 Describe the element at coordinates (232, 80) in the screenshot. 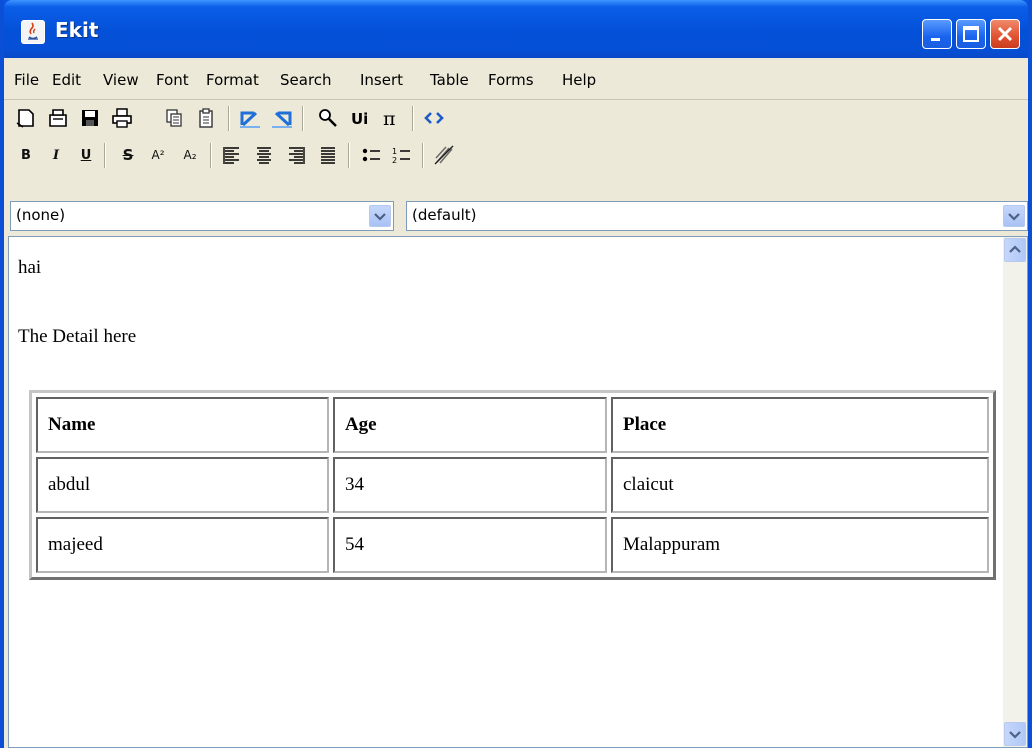

I see `menu-format: Format` at that location.